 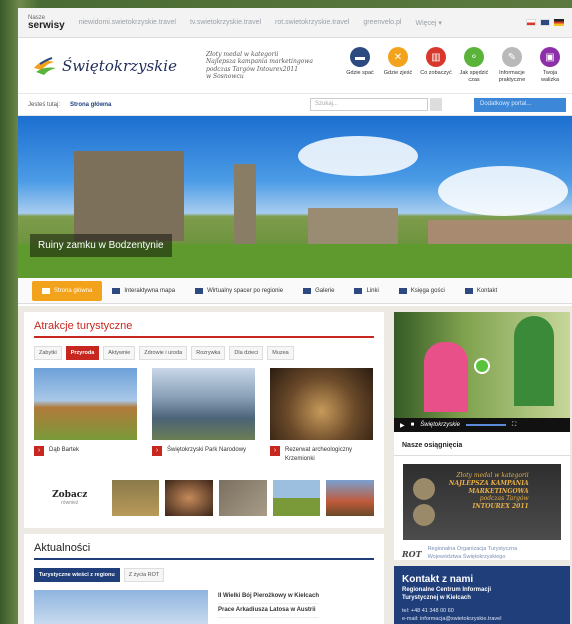 What do you see at coordinates (482, 619) in the screenshot?
I see `contact-email: e-mail: informacja@swietokrzyskie.travel` at bounding box center [482, 619].